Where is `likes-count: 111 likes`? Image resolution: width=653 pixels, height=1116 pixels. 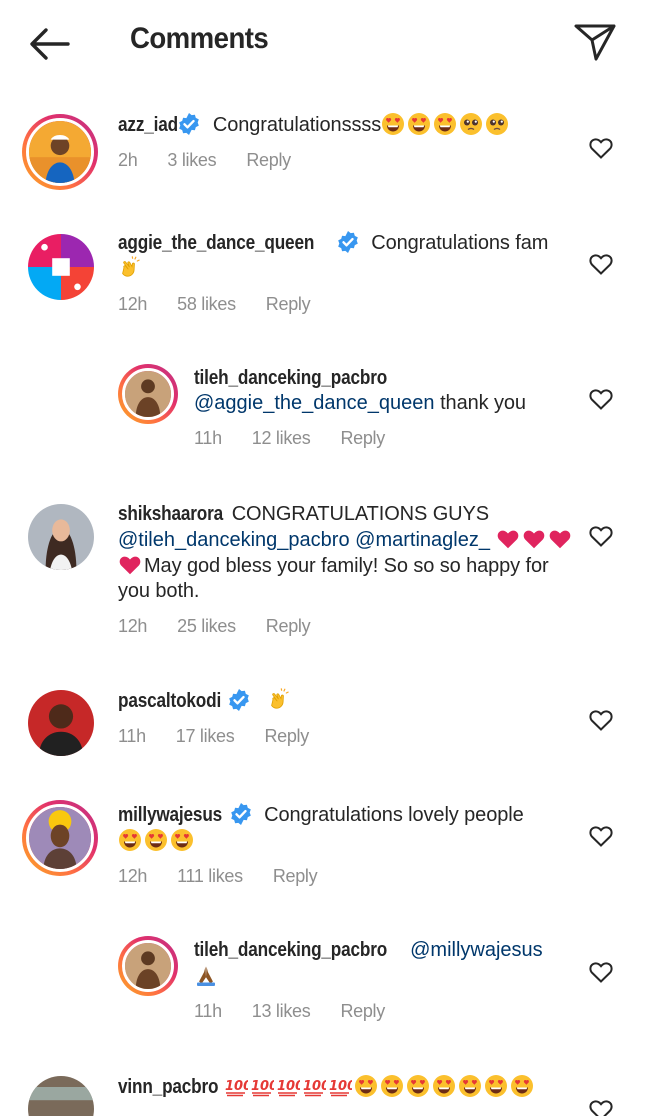
likes-count: 111 likes is located at coordinates (210, 876).